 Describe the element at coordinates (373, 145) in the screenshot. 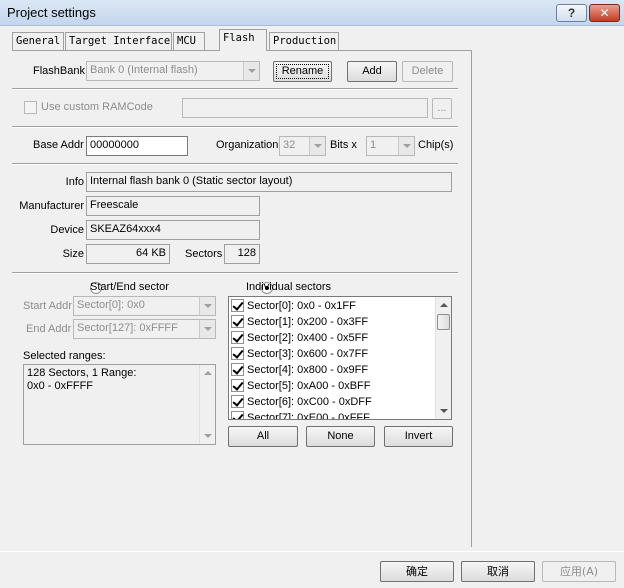

I see `chips-value: 1` at that location.